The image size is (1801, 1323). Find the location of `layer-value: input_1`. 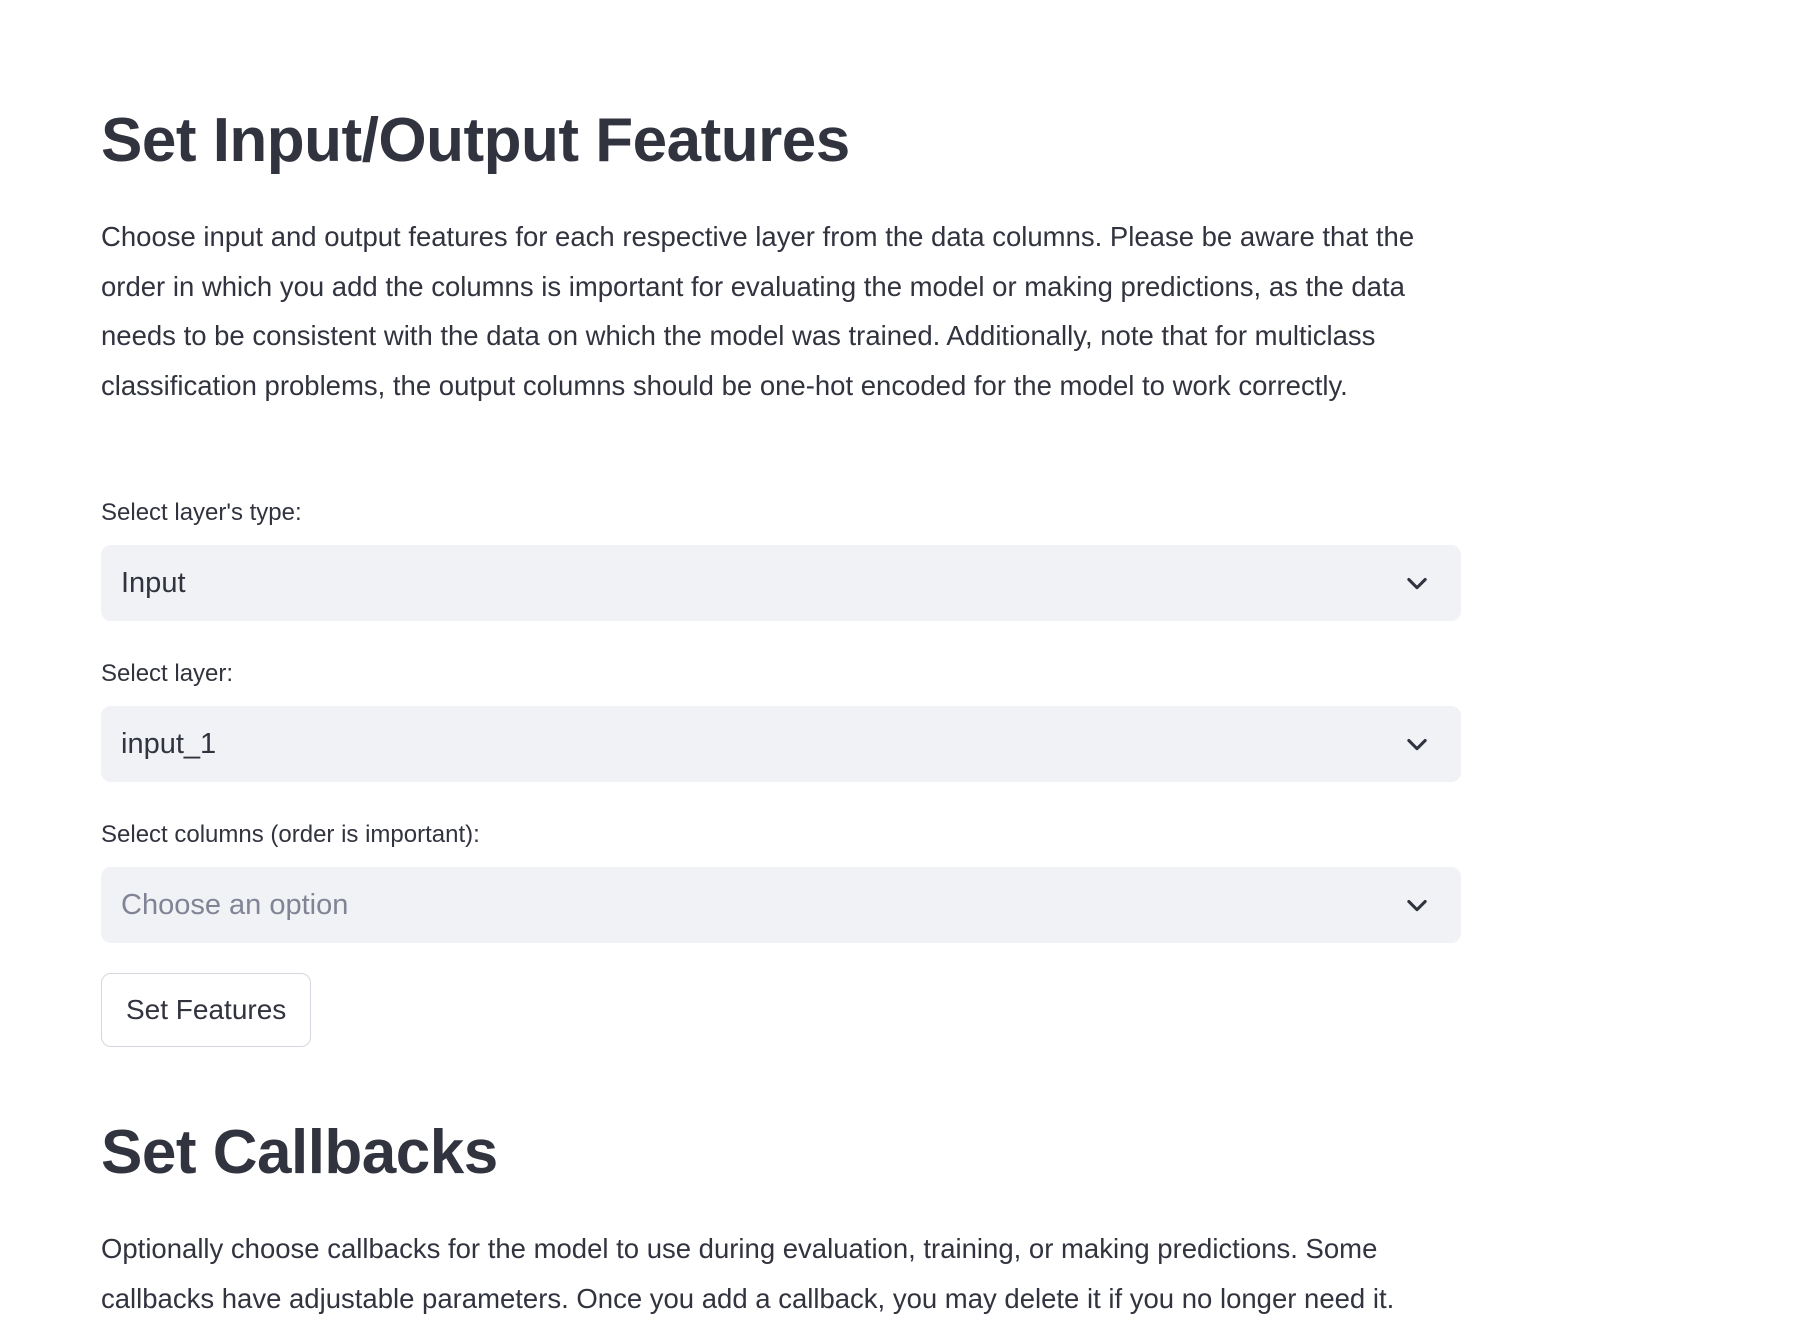

layer-value: input_1 is located at coordinates (169, 744).